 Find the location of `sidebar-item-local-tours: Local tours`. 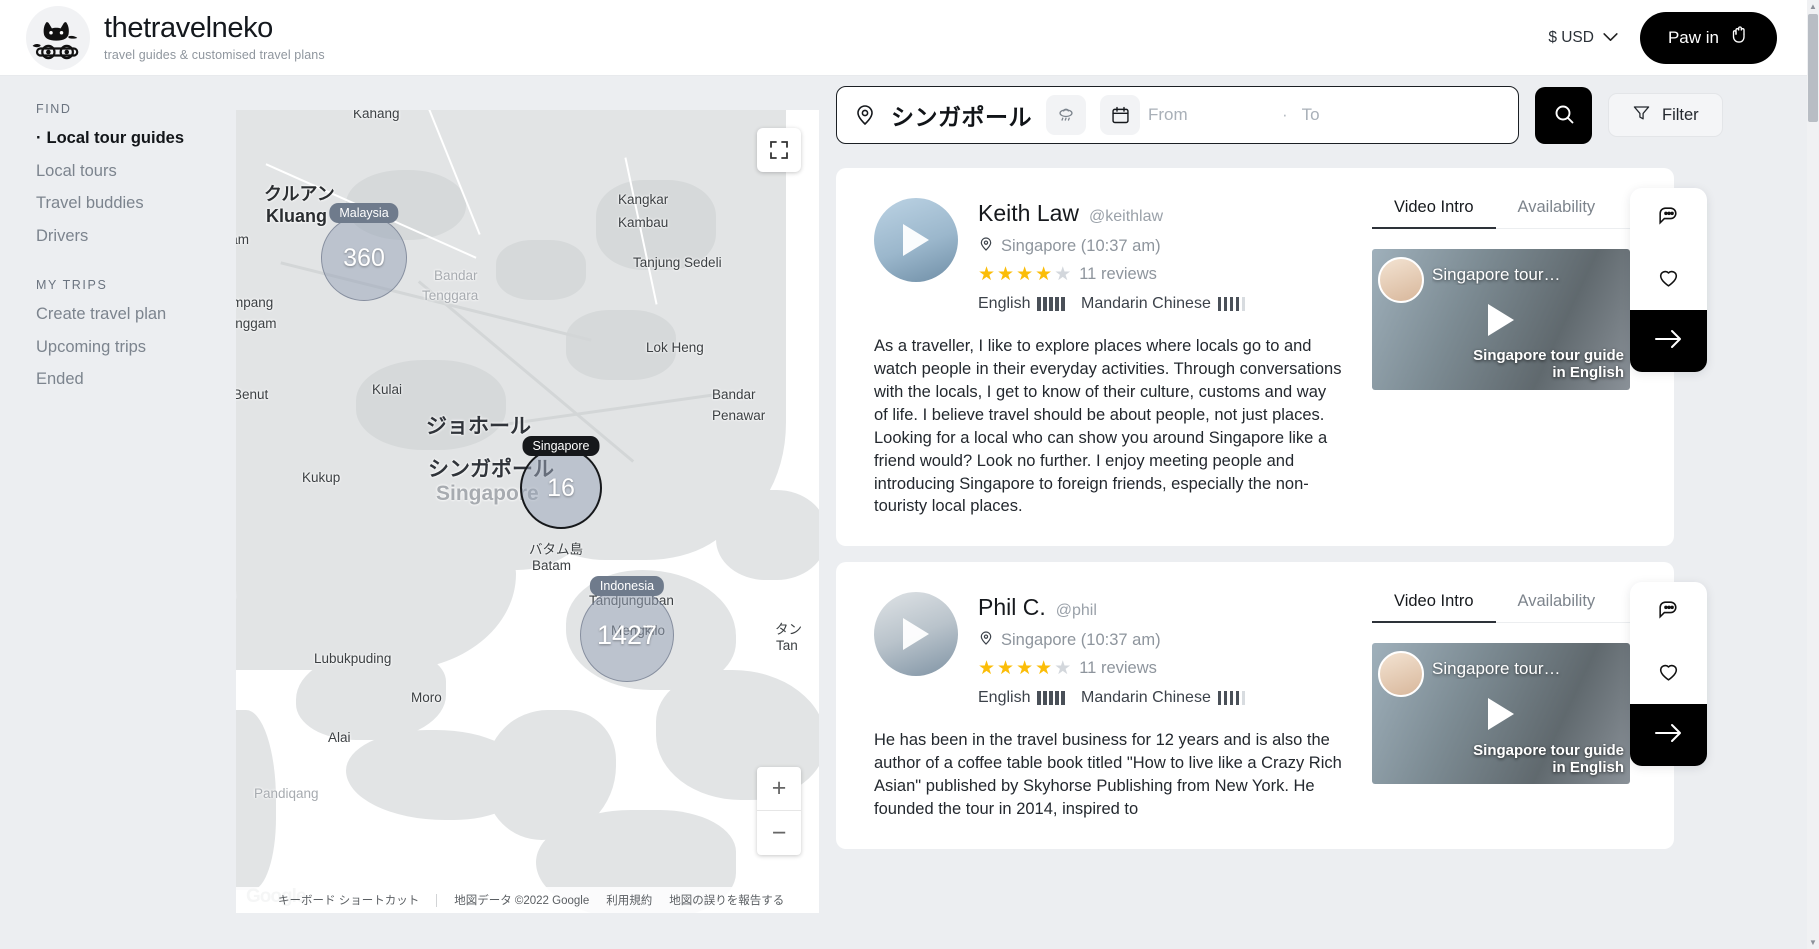

sidebar-item-local-tours: Local tours is located at coordinates (136, 171).